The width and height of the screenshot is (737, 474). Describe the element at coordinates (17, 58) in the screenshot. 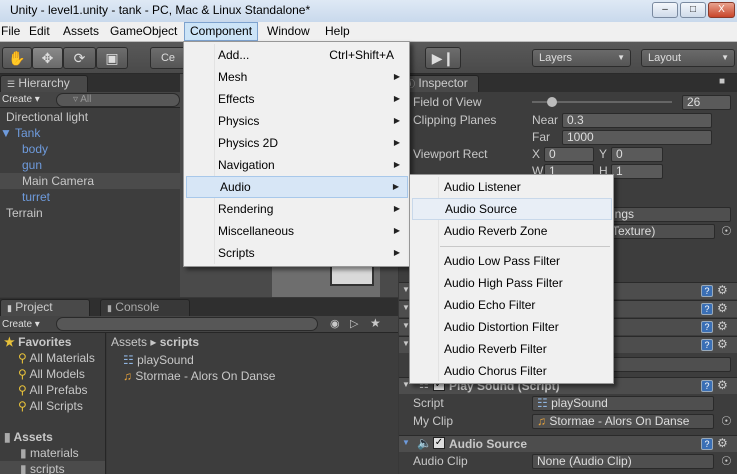

I see `hand-tool-button: ✋` at that location.